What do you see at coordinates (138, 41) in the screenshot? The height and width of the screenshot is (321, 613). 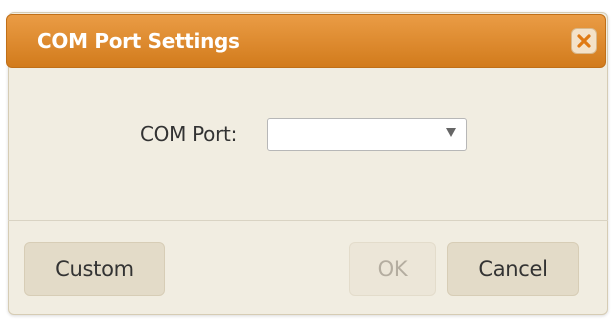 I see `dialog-title: COM Port Settings` at bounding box center [138, 41].